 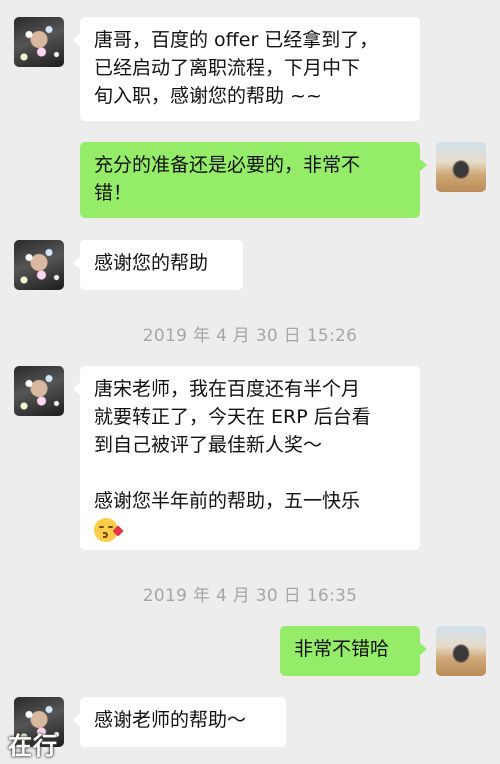 I want to click on message-text: 非常不错哈, so click(x=342, y=649).